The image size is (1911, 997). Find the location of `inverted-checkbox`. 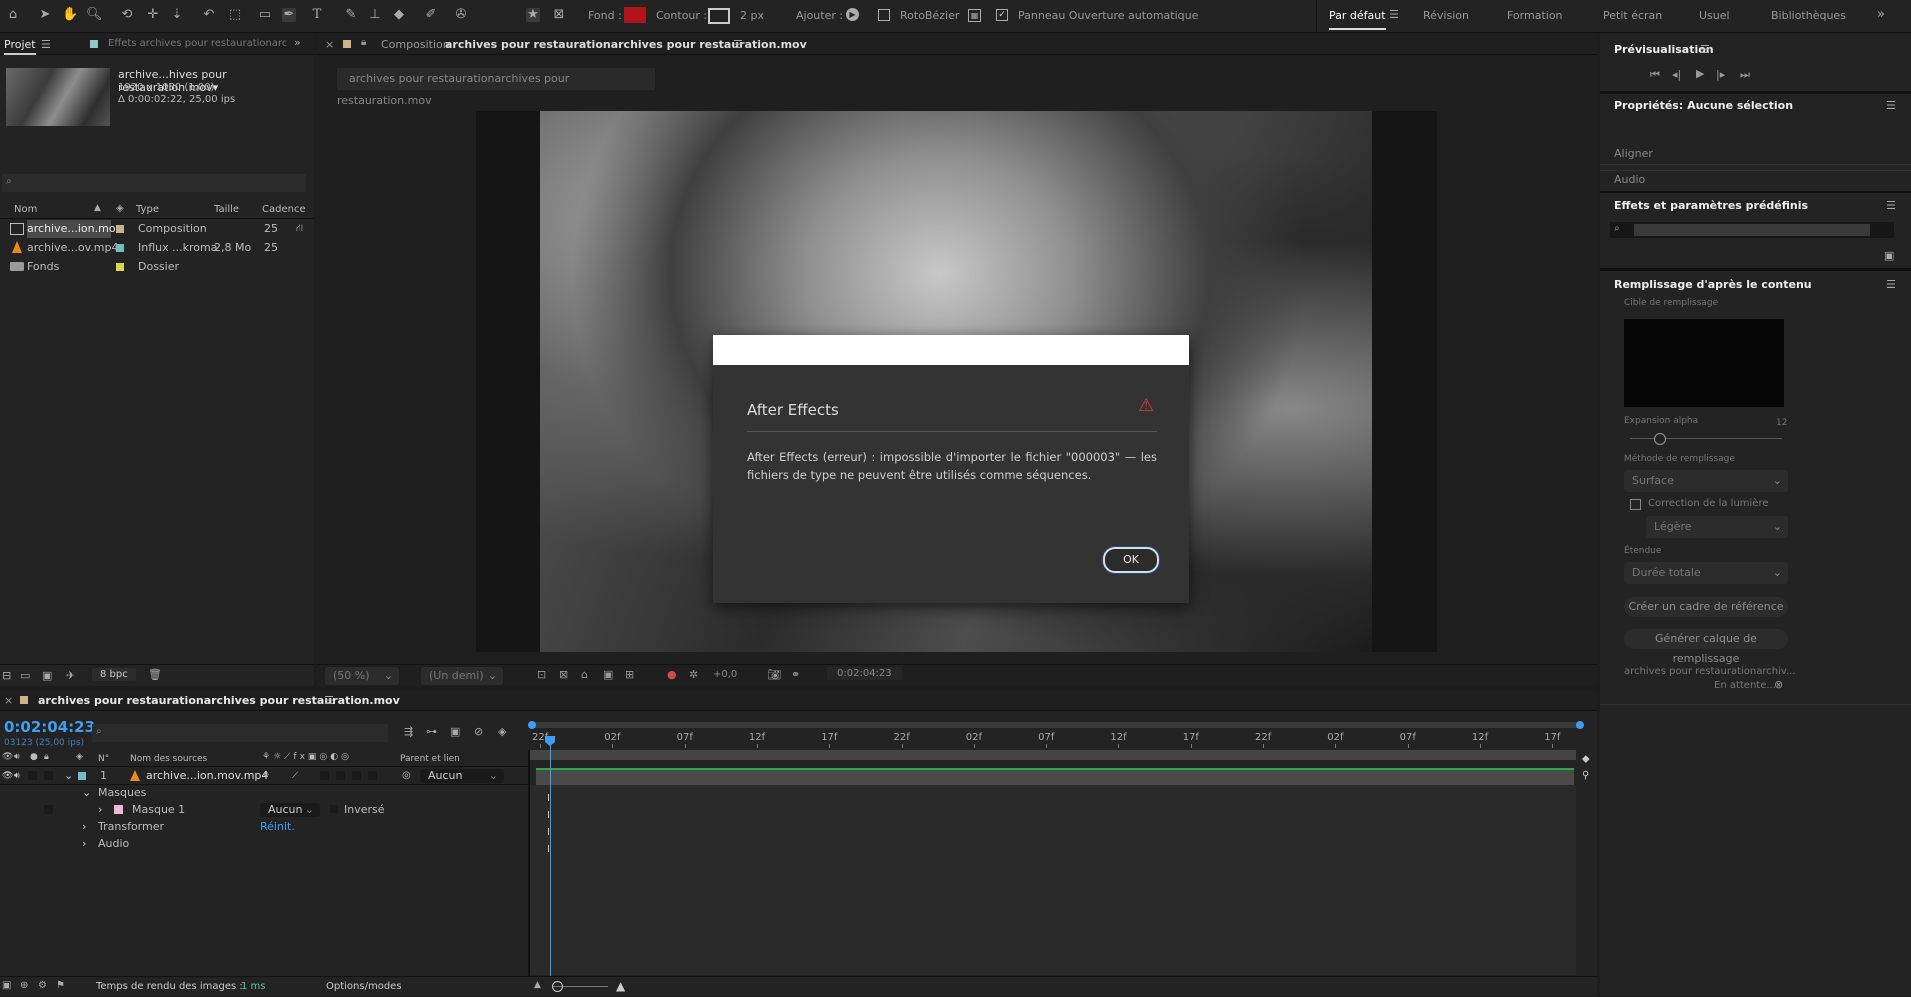

inverted-checkbox is located at coordinates (334, 809).